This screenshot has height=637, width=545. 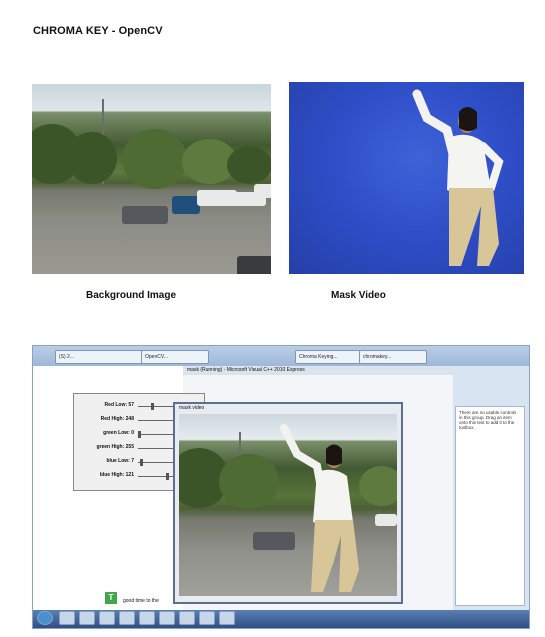 What do you see at coordinates (131, 295) in the screenshot?
I see `background-caption: Background Image` at bounding box center [131, 295].